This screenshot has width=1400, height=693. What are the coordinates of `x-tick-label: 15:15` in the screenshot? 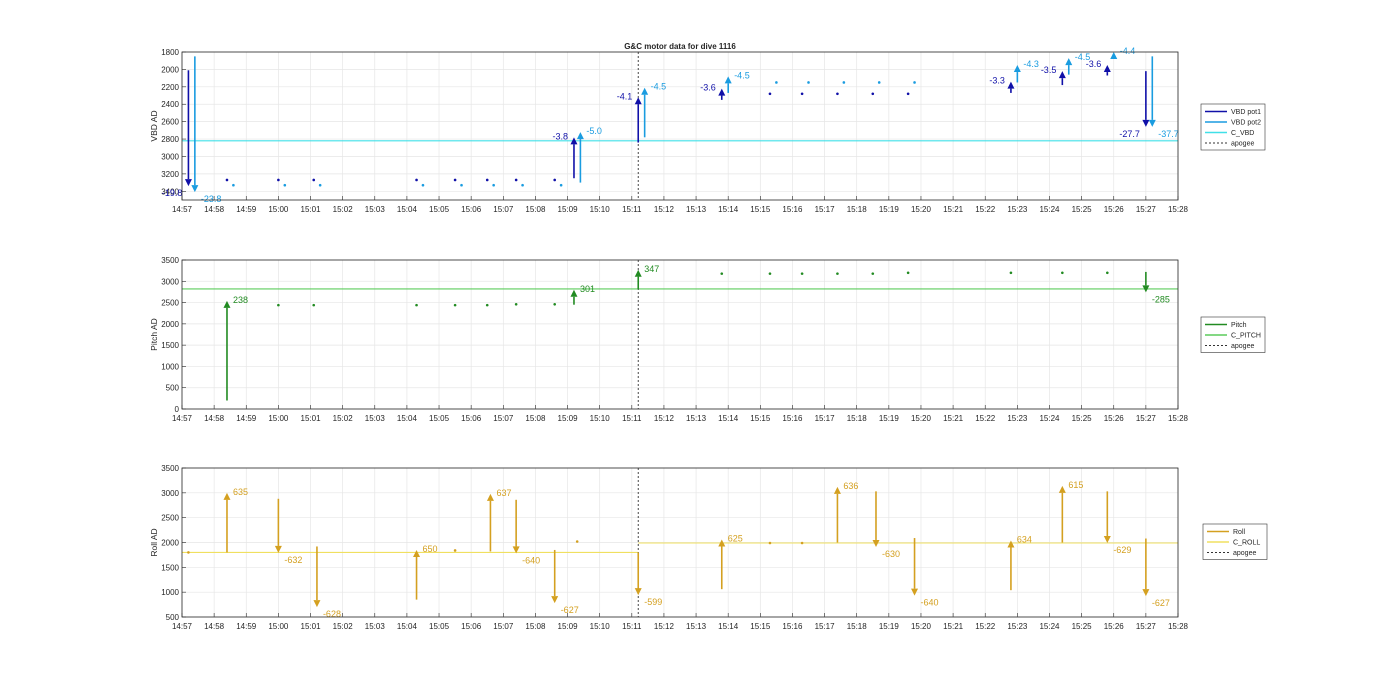 It's located at (760, 626).